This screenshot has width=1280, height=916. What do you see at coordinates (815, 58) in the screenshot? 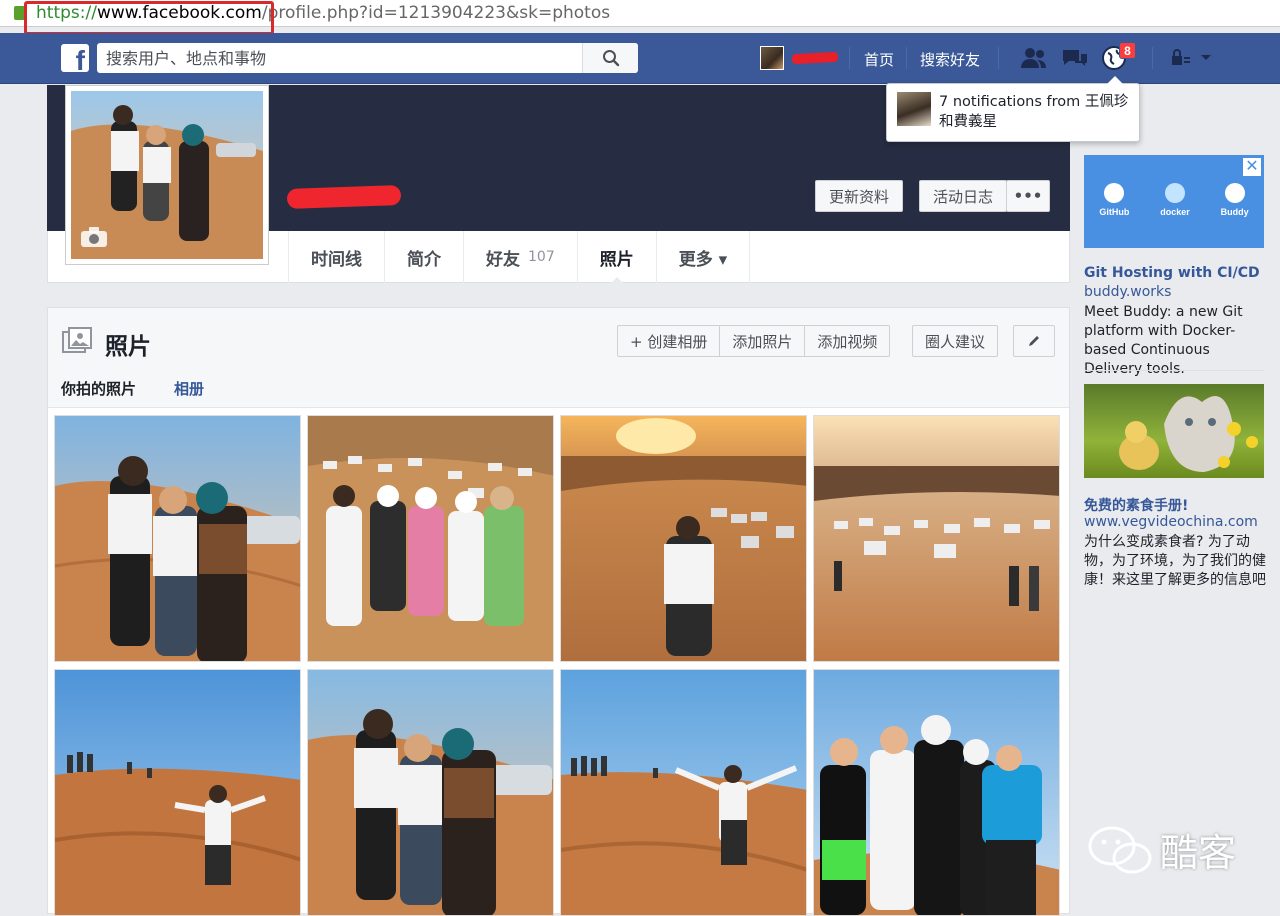
I see `redacted-name` at bounding box center [815, 58].